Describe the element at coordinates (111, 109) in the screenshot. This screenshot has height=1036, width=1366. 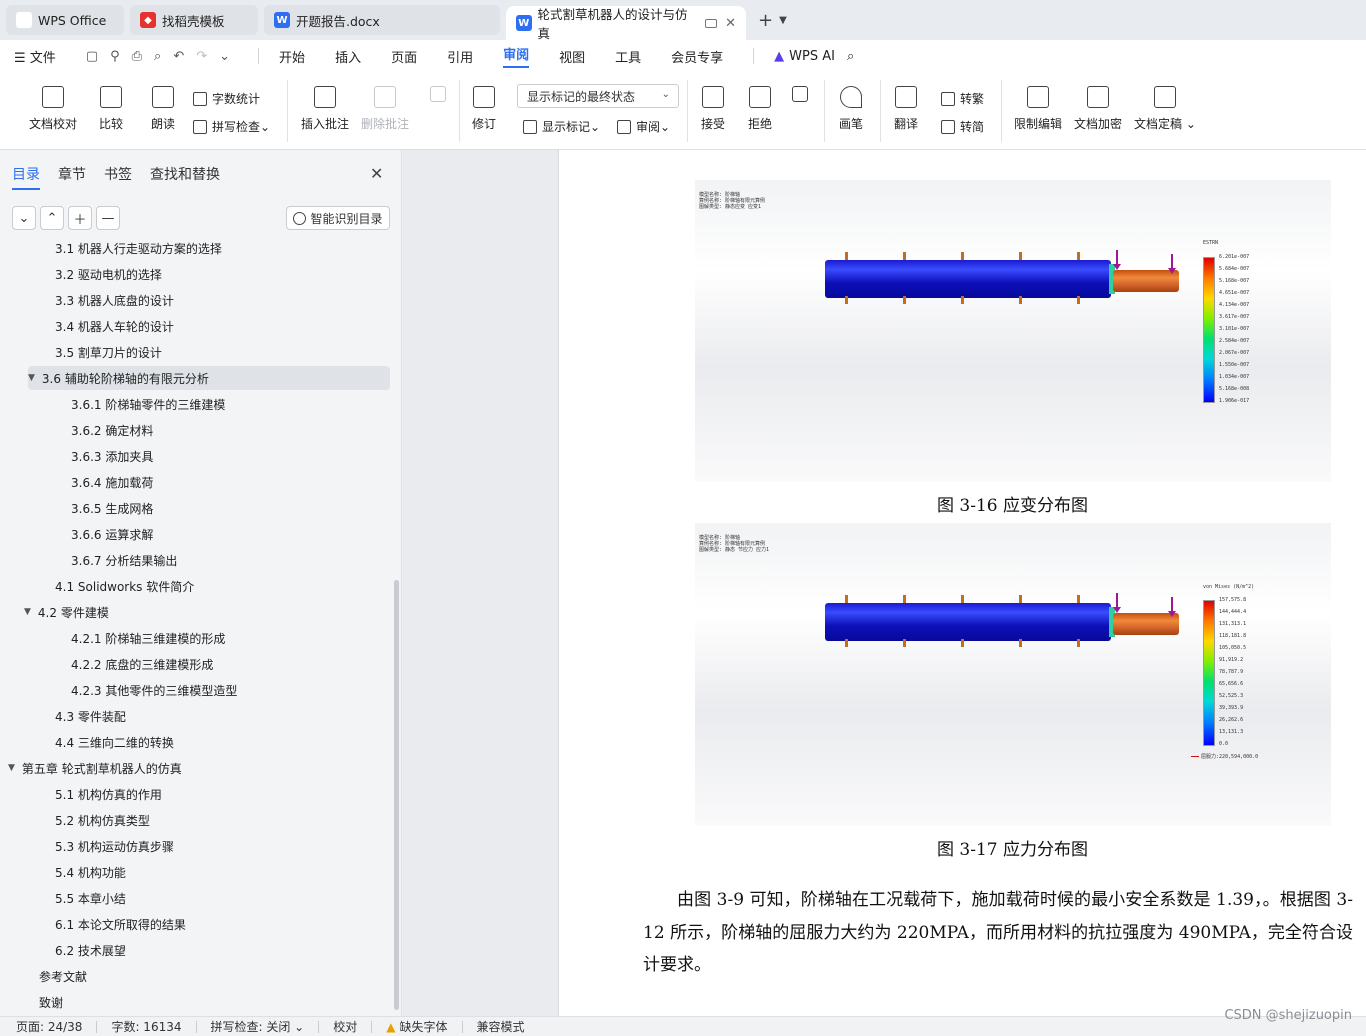
I see `compare-button: 比较` at that location.